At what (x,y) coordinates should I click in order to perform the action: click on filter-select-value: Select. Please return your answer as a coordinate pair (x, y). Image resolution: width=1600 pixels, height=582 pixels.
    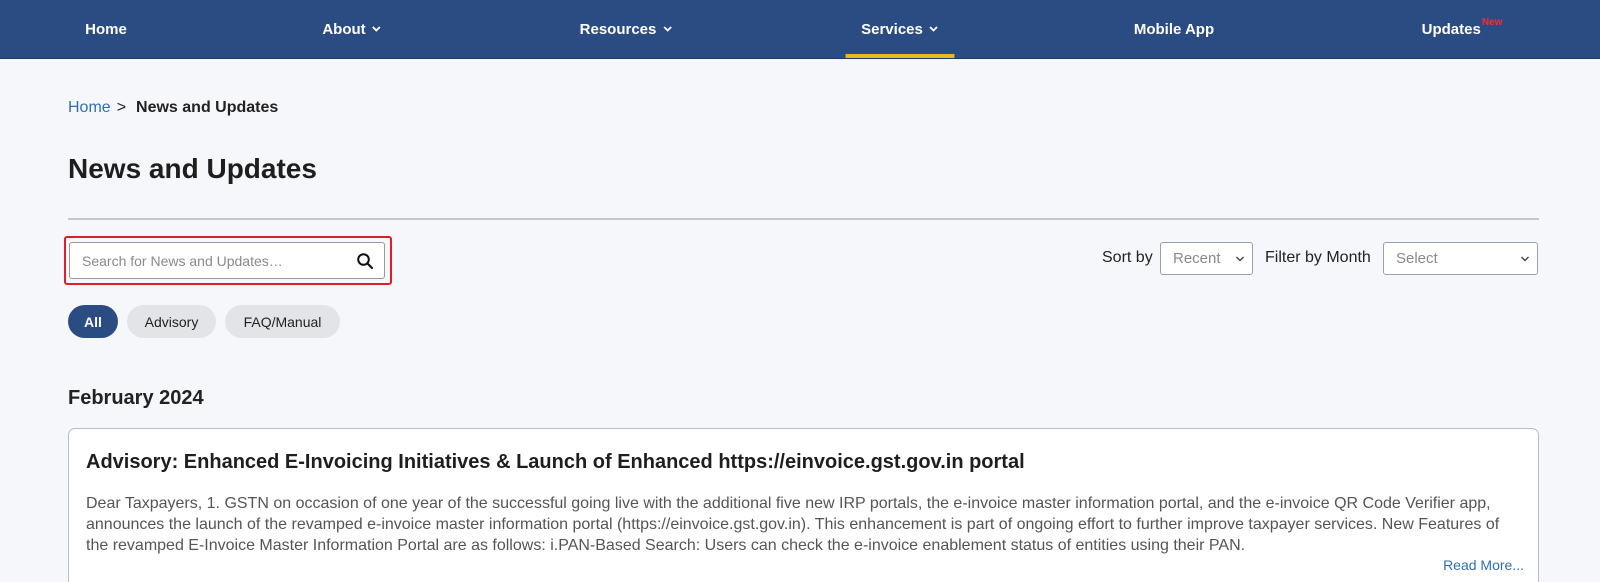
    Looking at the image, I should click on (1417, 258).